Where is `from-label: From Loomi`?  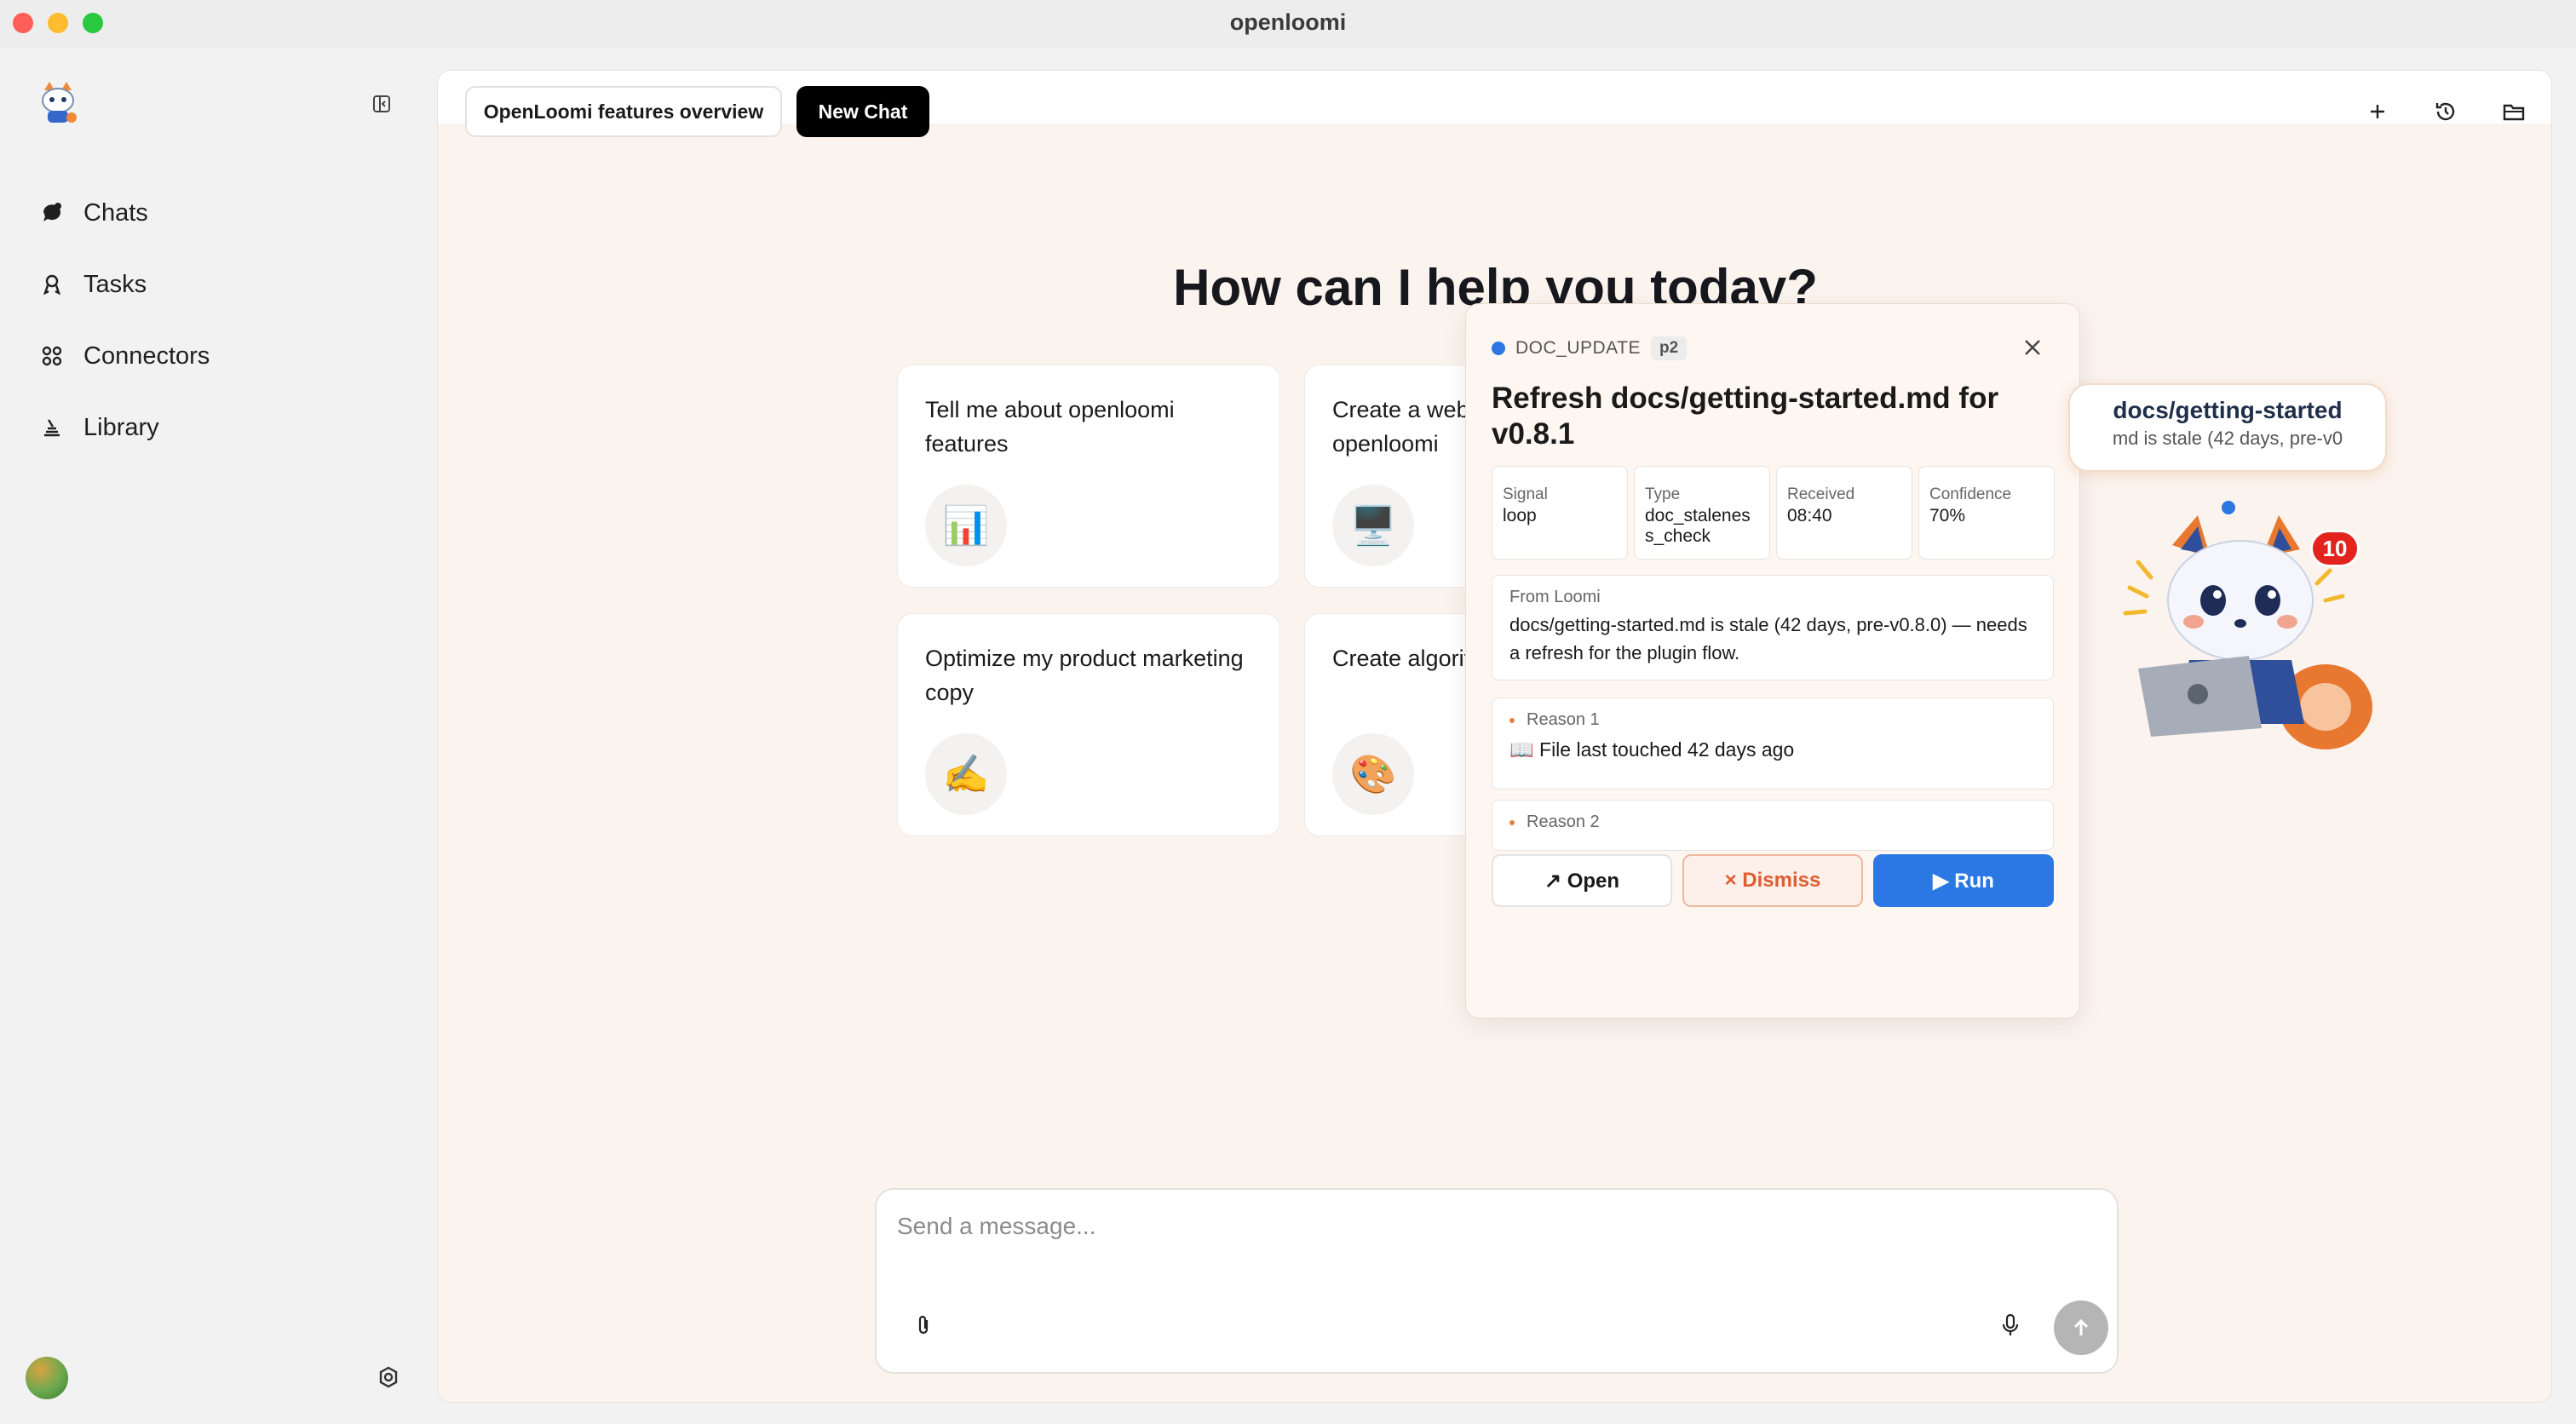 from-label: From Loomi is located at coordinates (1555, 597).